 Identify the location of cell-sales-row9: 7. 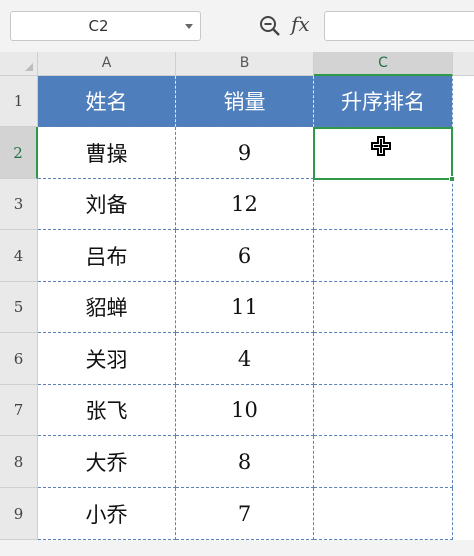
(245, 514).